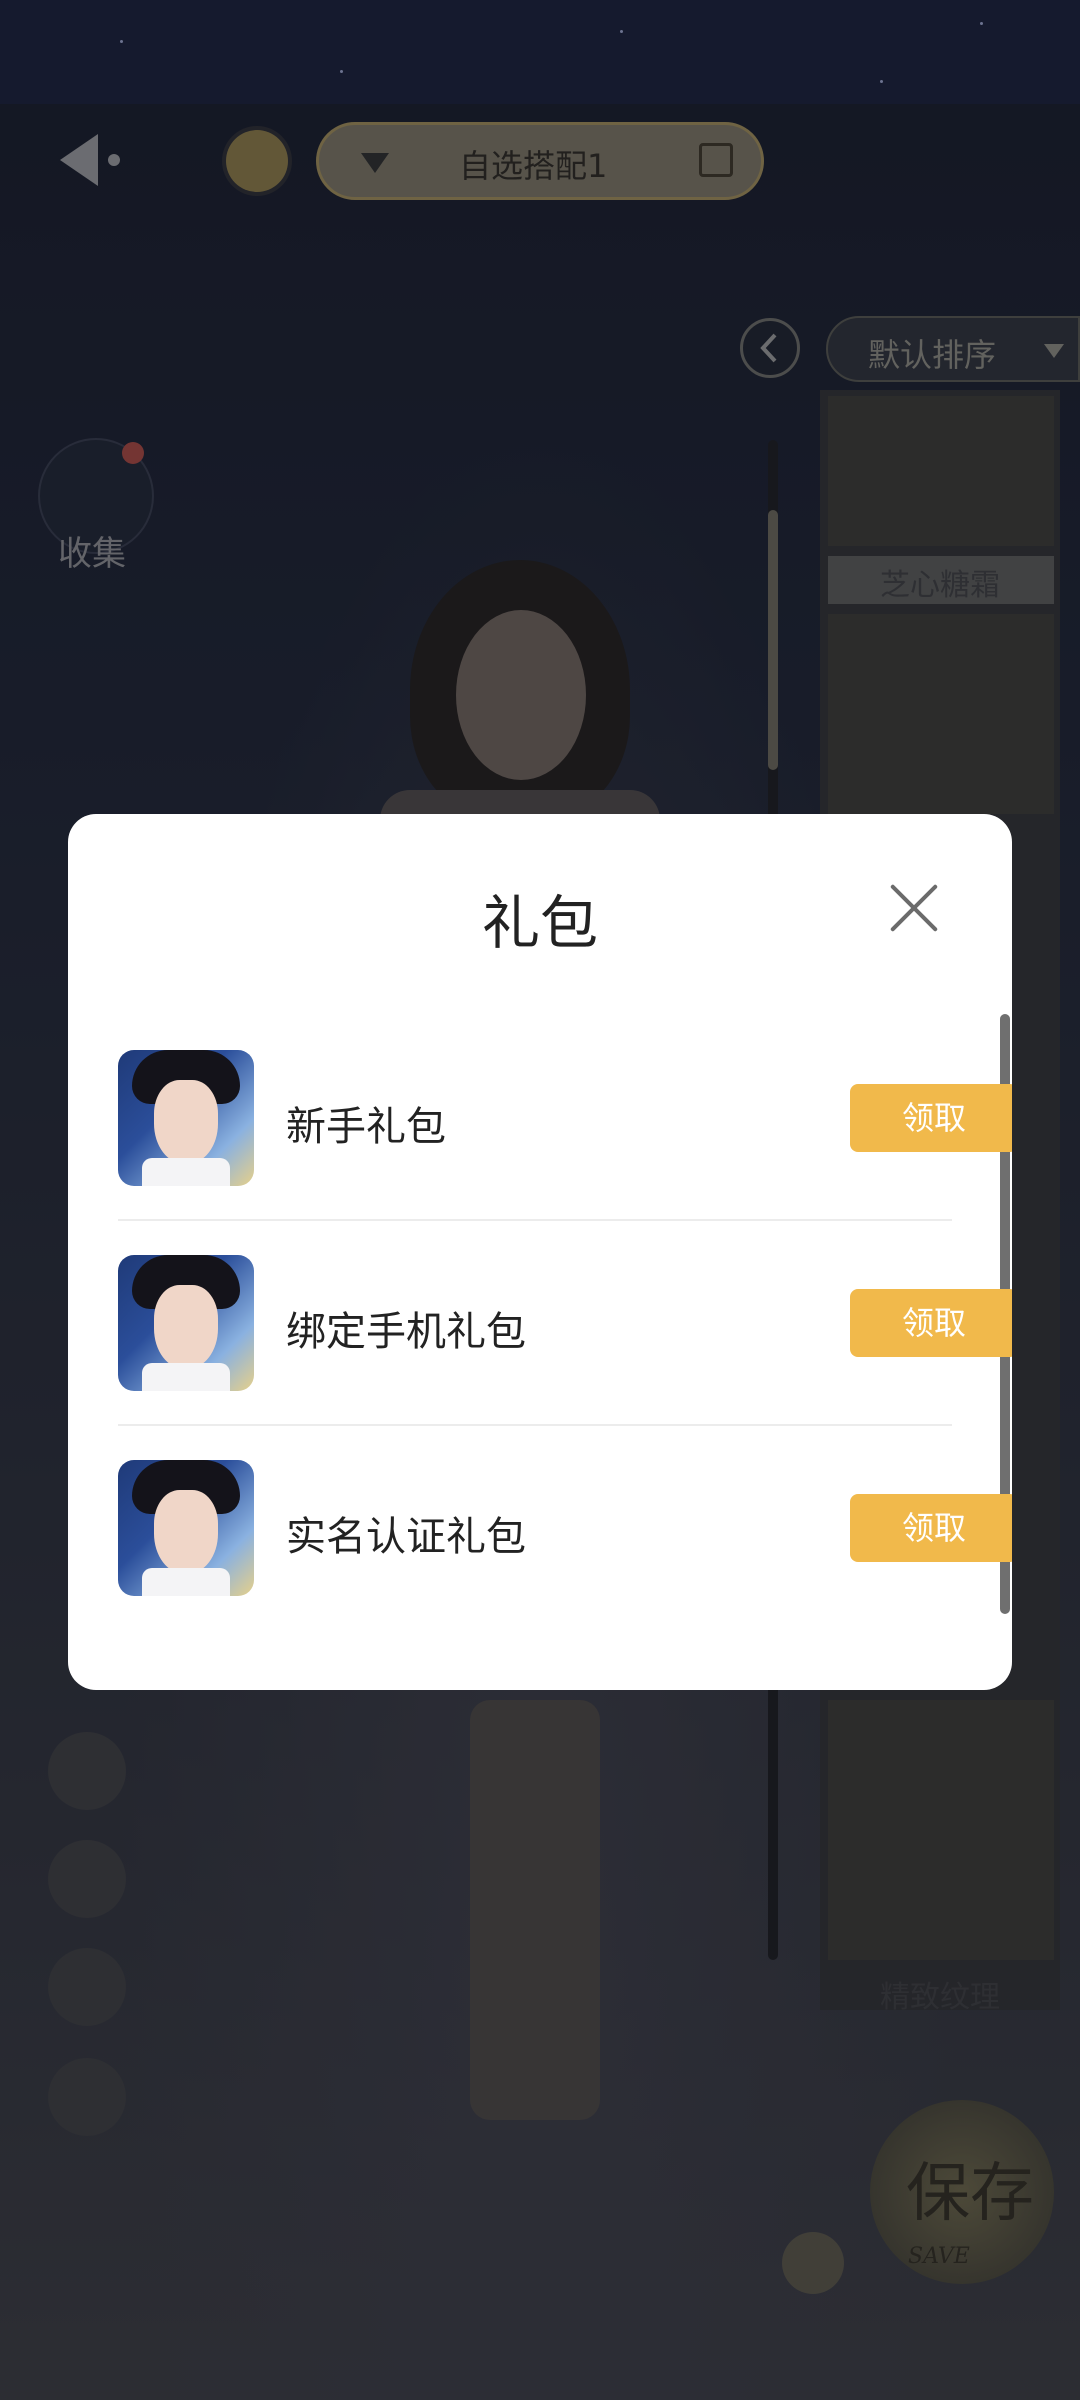  Describe the element at coordinates (539, 923) in the screenshot. I see `dialog-title: 礼包` at that location.